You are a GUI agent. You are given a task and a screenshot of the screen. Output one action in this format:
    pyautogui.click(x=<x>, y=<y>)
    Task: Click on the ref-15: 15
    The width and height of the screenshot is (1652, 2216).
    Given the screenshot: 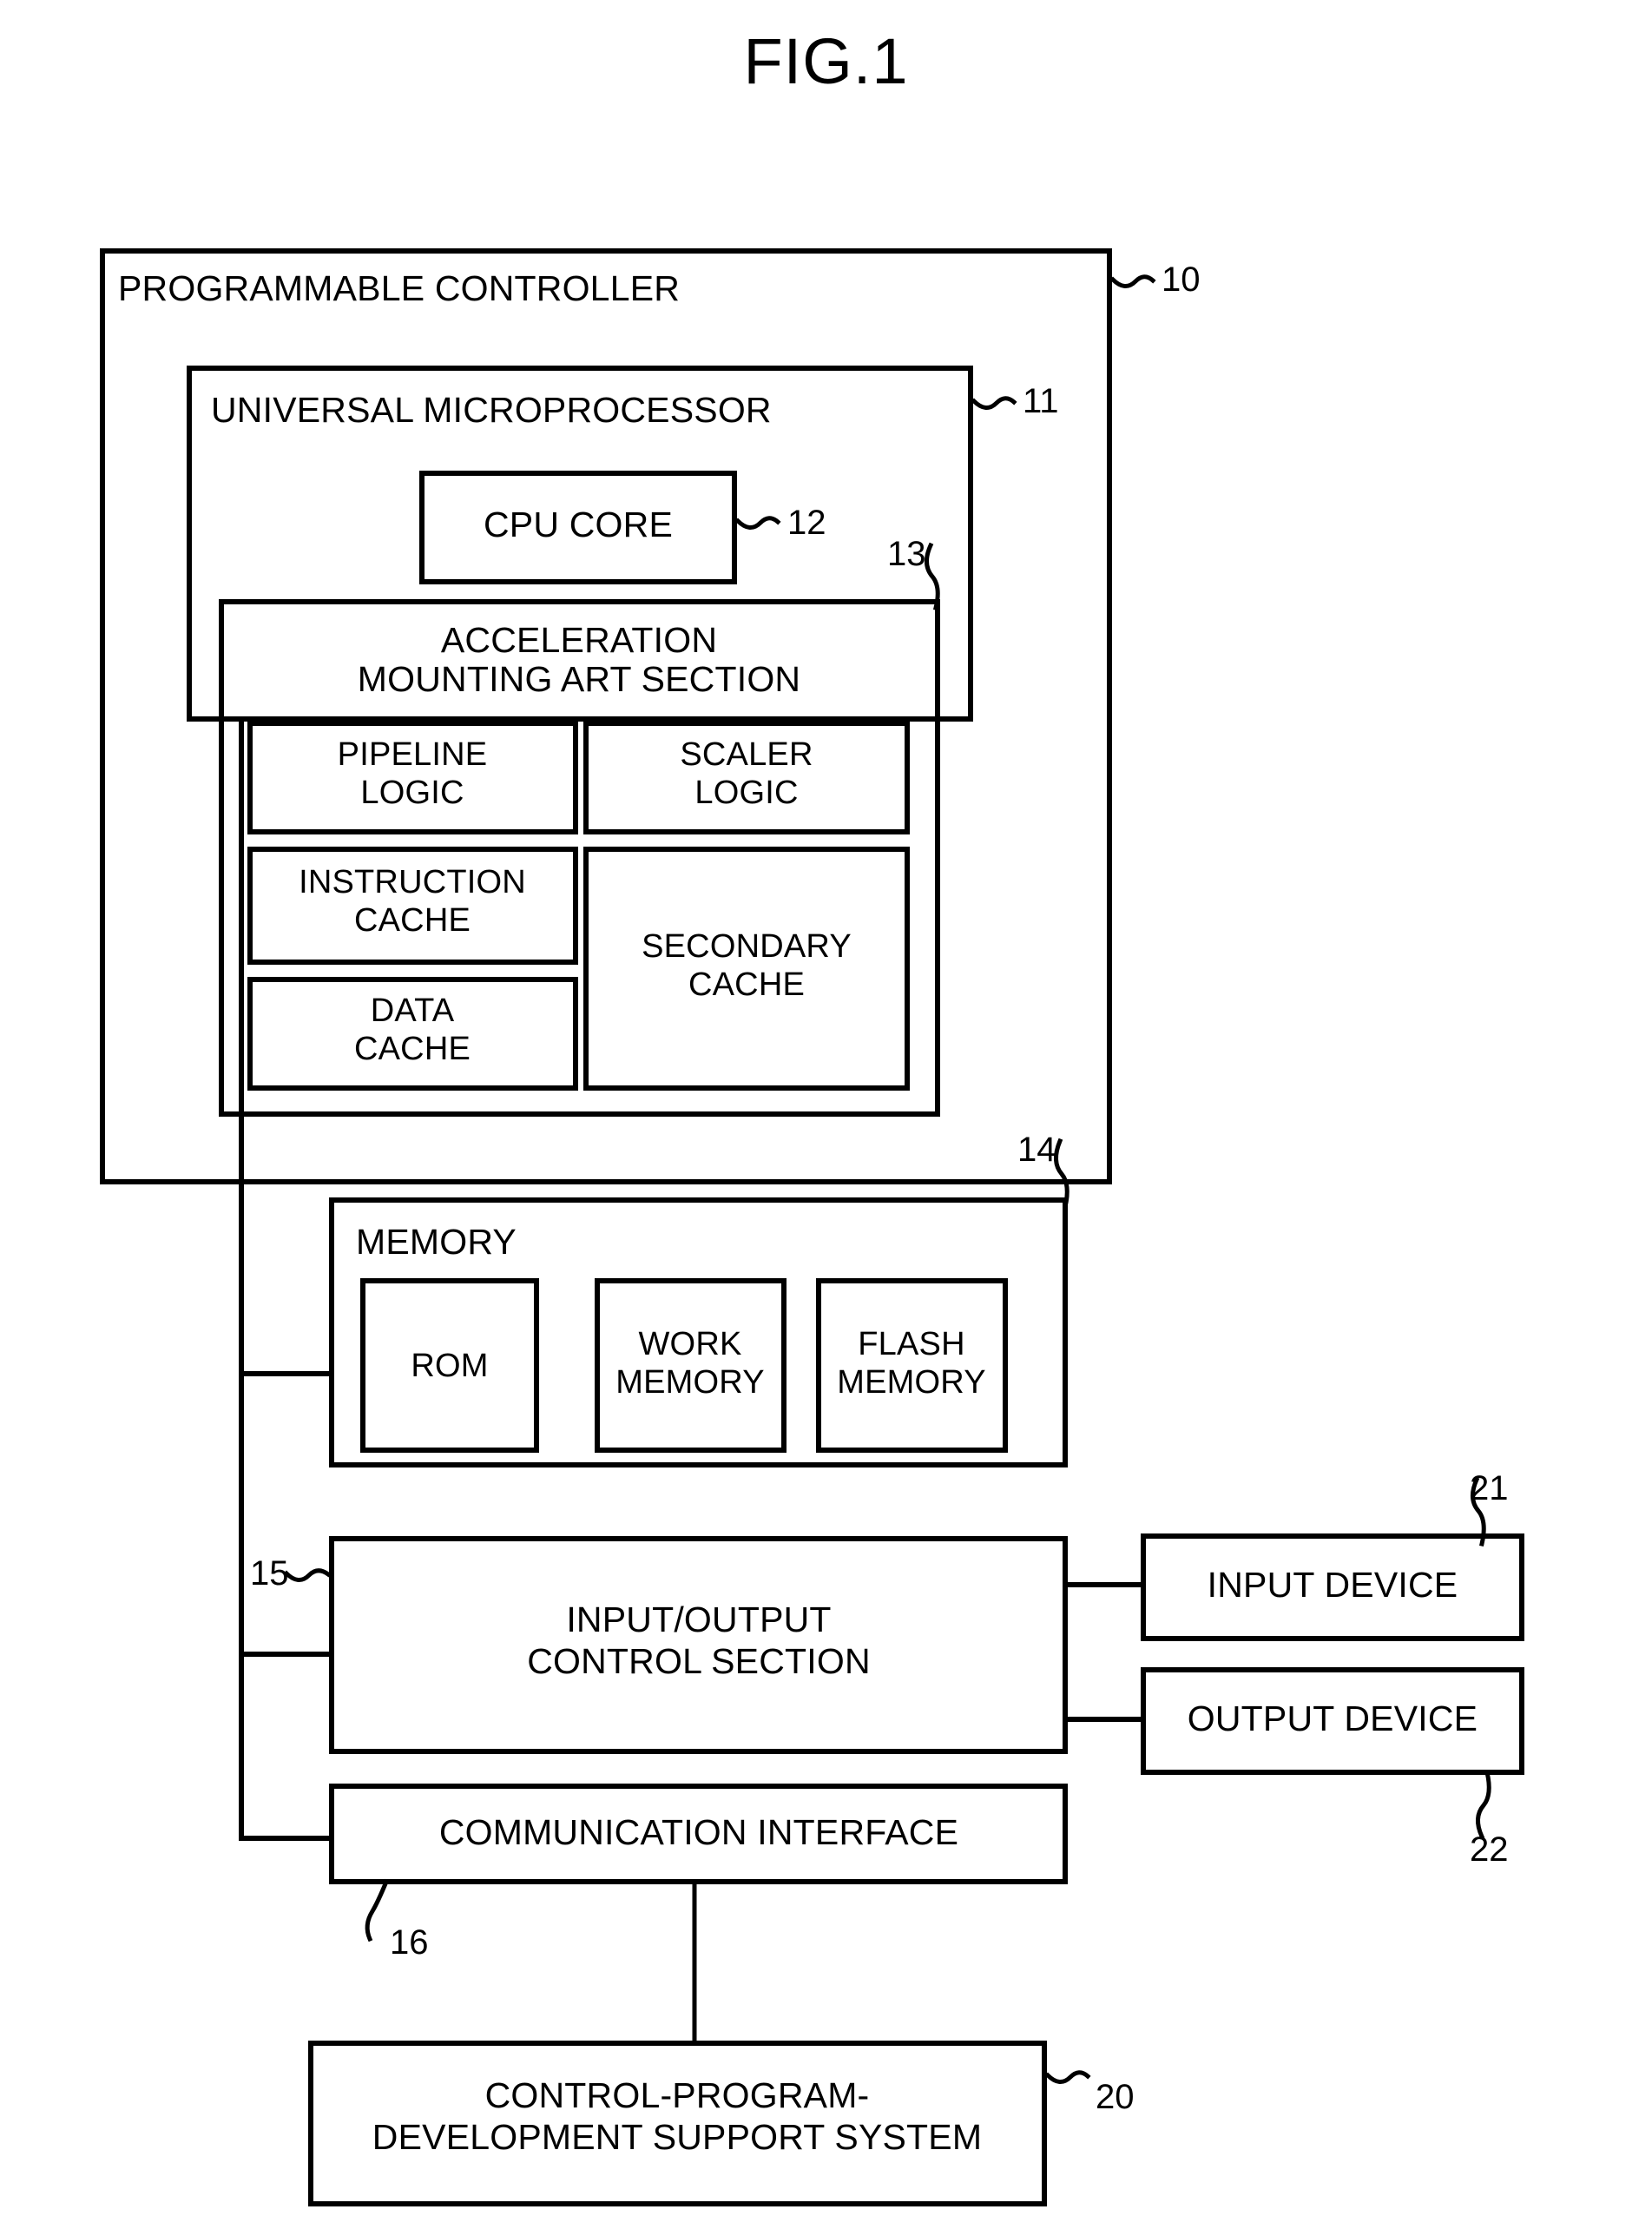 What is the action you would take?
    pyautogui.click(x=269, y=1573)
    